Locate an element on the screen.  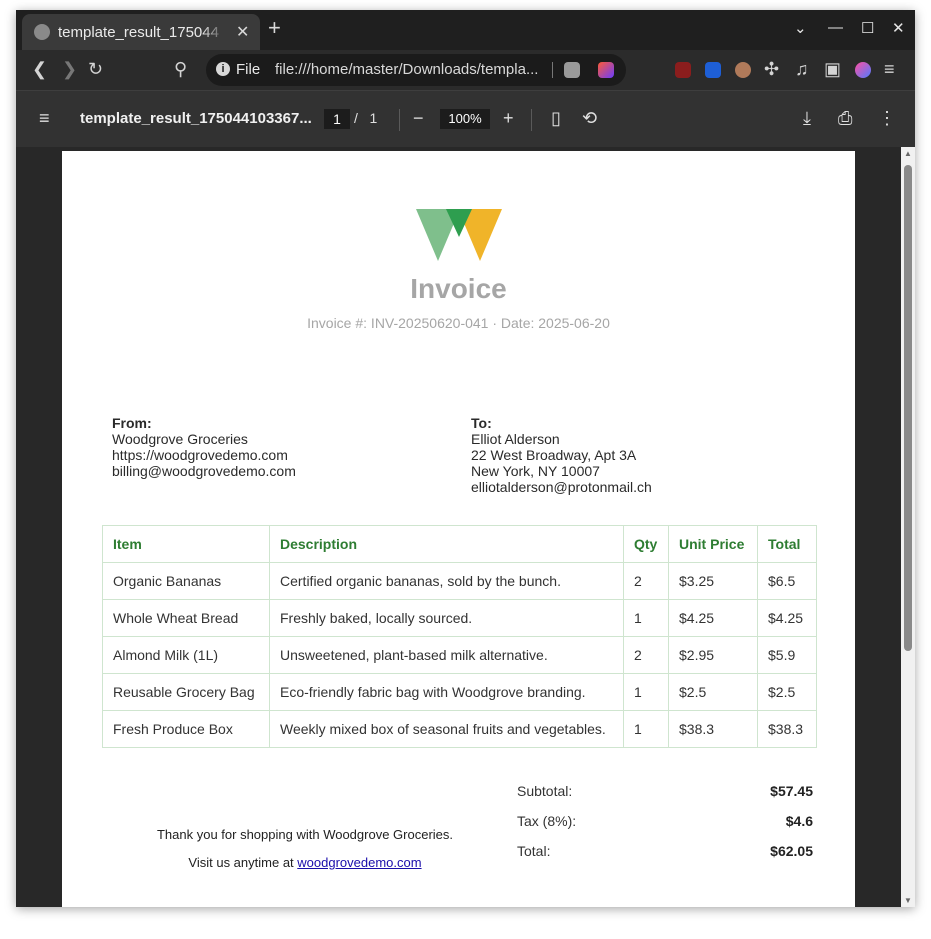
from-line: Woodgrove Groceries is located at coordinates (180, 439).